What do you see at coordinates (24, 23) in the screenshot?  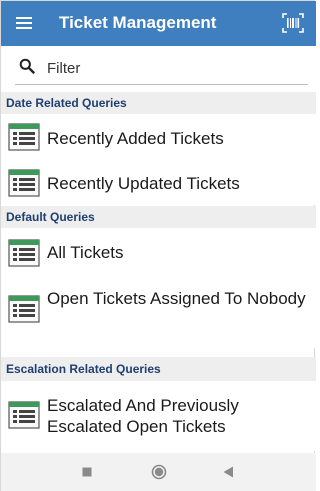 I see `menu-icon` at bounding box center [24, 23].